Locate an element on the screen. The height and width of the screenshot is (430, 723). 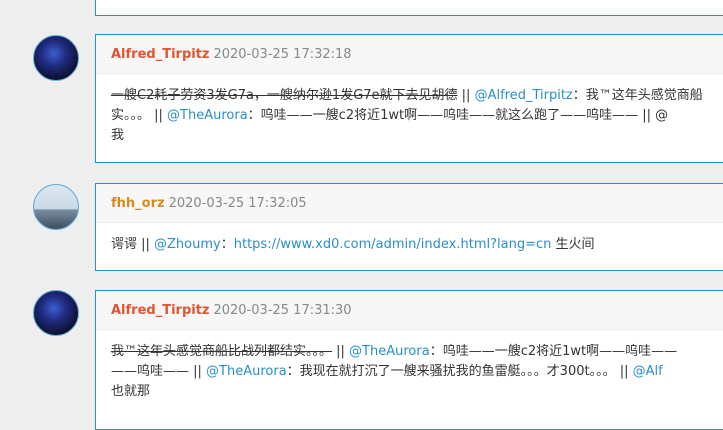
comment-text: 生火间 is located at coordinates (573, 244).